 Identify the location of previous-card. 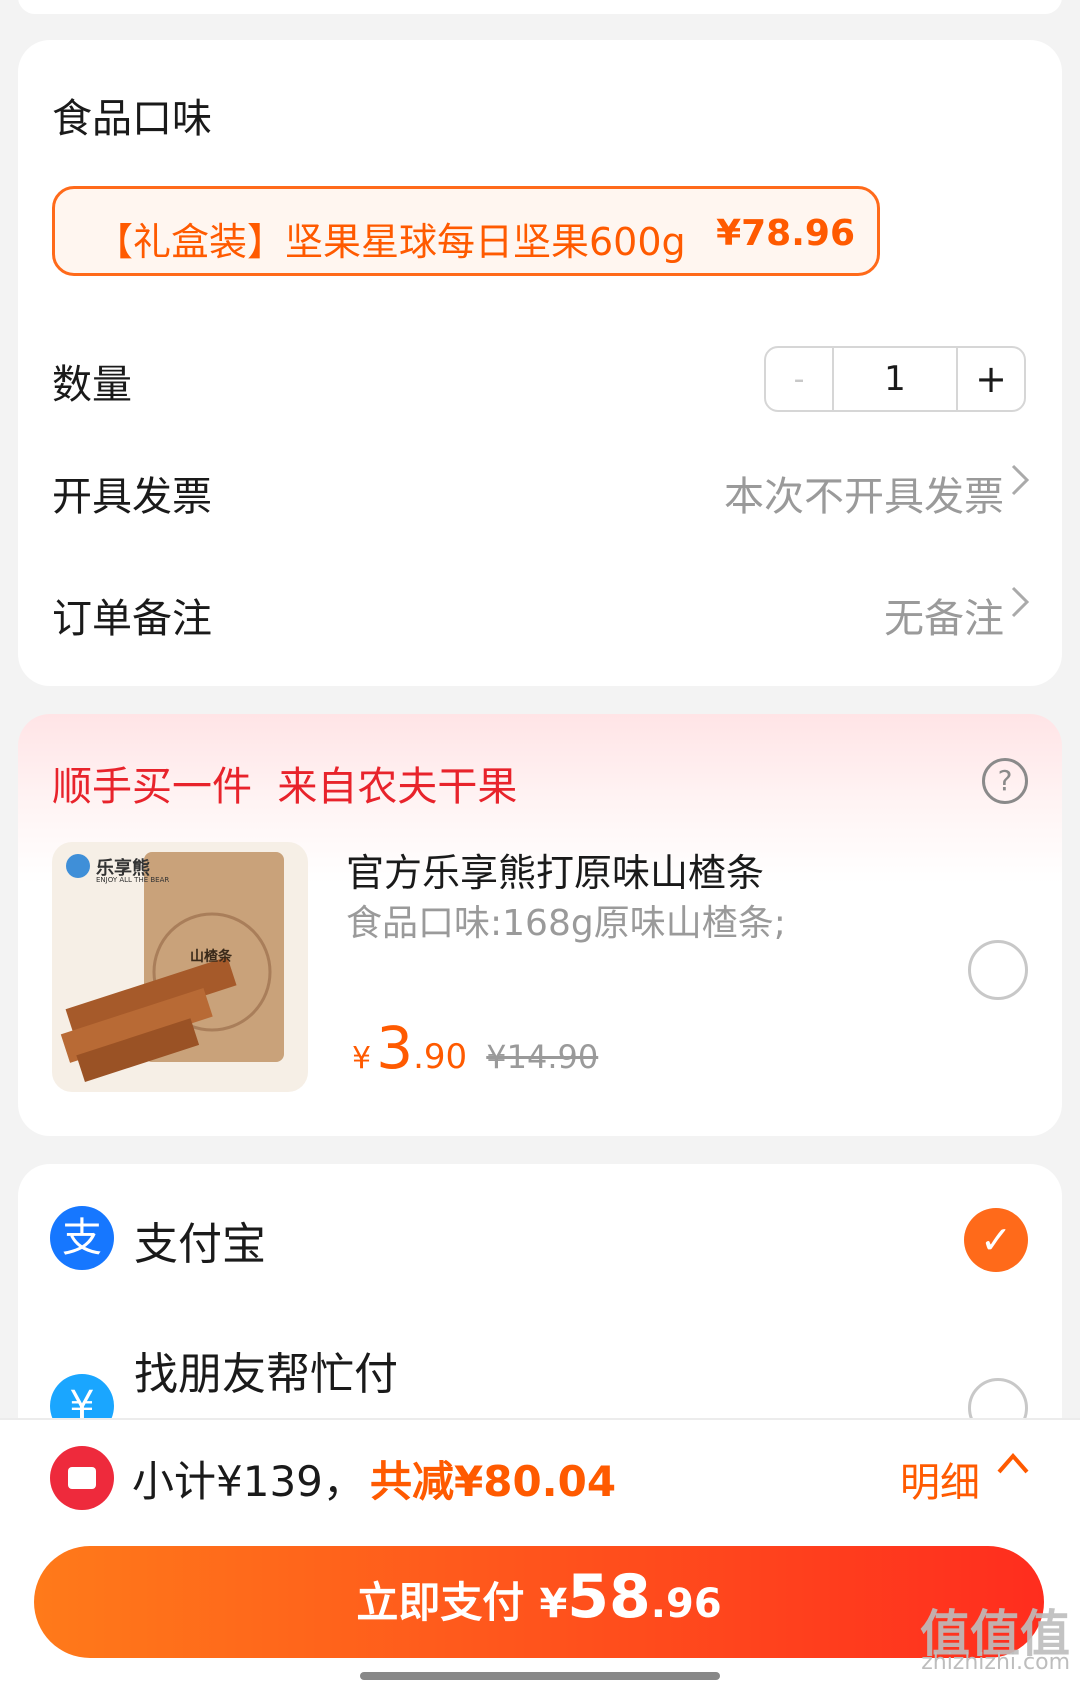
(540, 7).